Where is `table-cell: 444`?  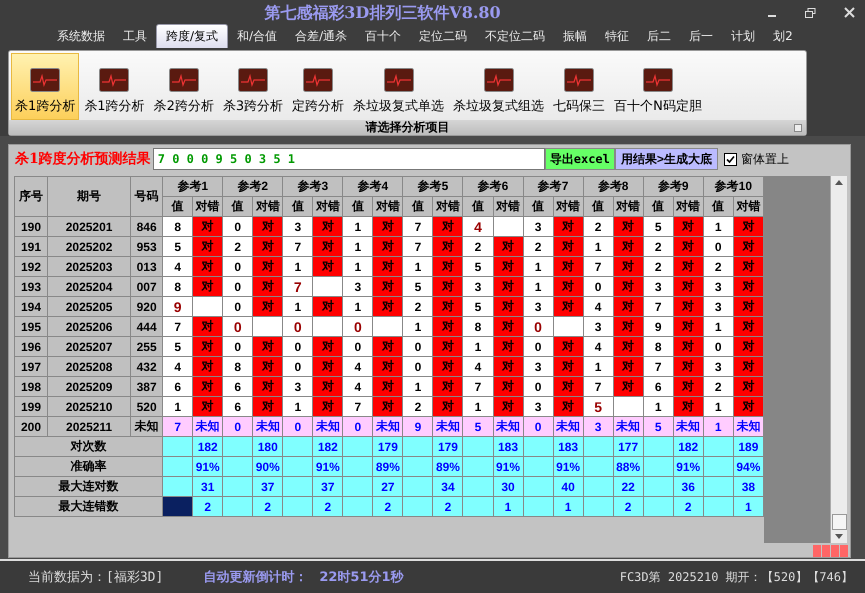
table-cell: 444 is located at coordinates (146, 326).